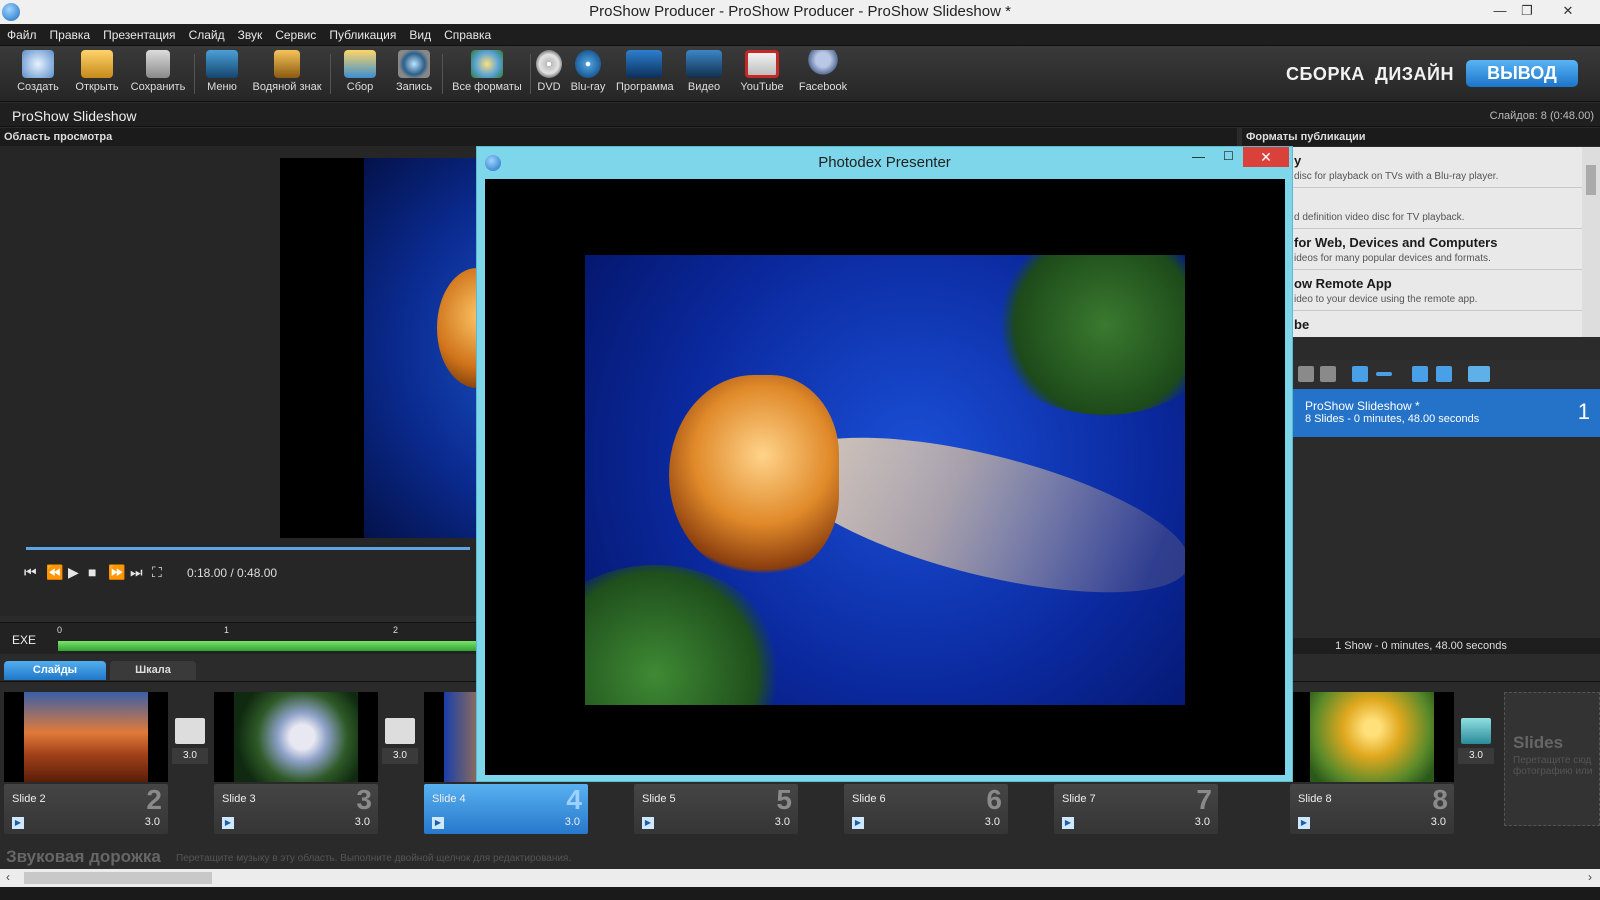 This screenshot has height=900, width=1600. What do you see at coordinates (1198, 156) in the screenshot?
I see `presenter-minimize-button: —` at bounding box center [1198, 156].